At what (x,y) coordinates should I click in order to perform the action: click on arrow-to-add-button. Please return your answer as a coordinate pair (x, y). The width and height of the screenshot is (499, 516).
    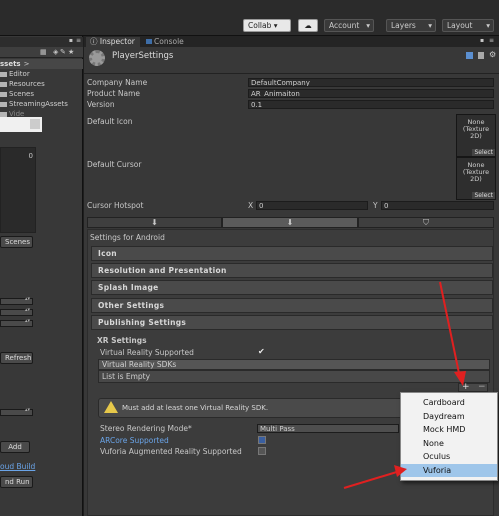
    Looking at the image, I should click on (450, 330).